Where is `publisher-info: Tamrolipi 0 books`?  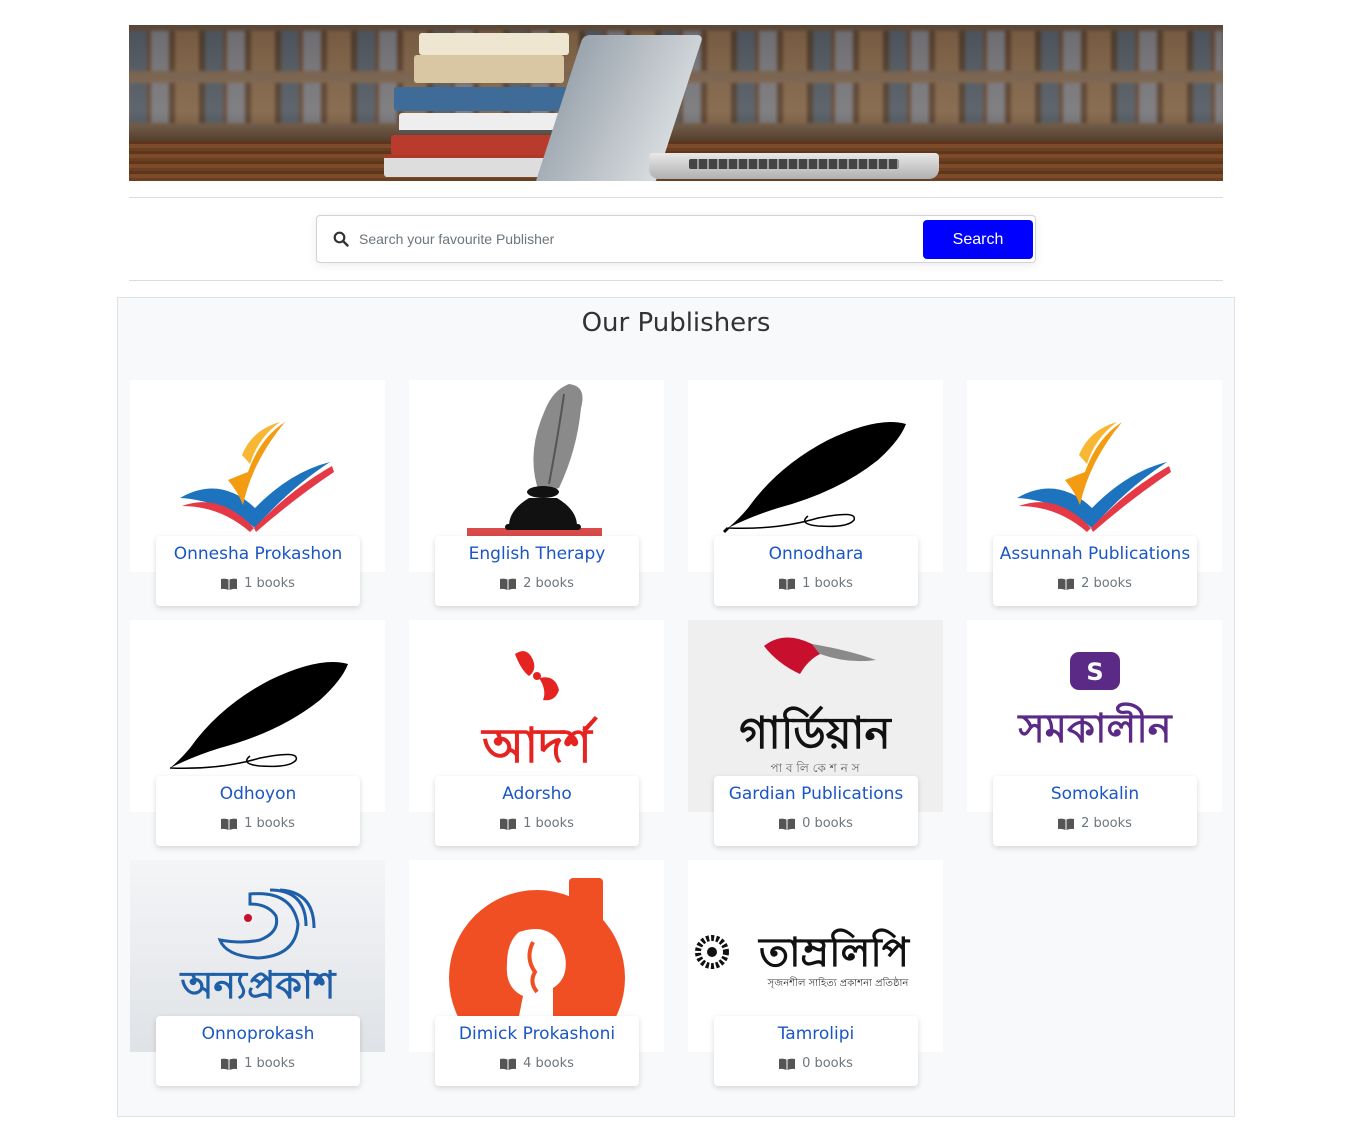 publisher-info: Tamrolipi 0 books is located at coordinates (816, 1051).